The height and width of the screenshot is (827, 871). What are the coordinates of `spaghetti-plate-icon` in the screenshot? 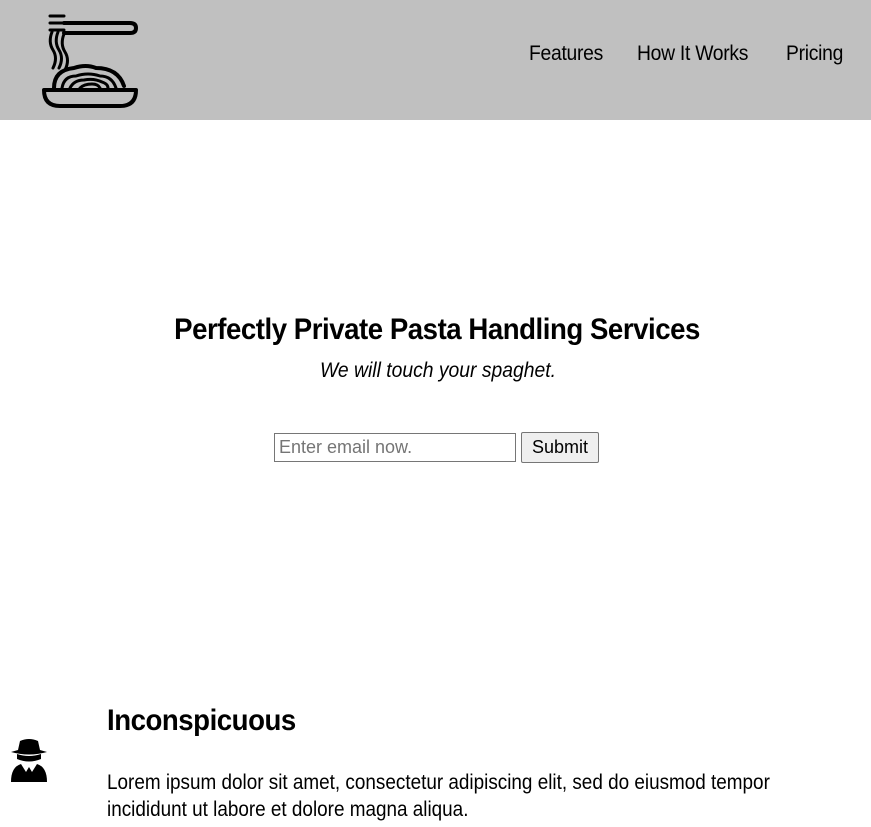 It's located at (90, 61).